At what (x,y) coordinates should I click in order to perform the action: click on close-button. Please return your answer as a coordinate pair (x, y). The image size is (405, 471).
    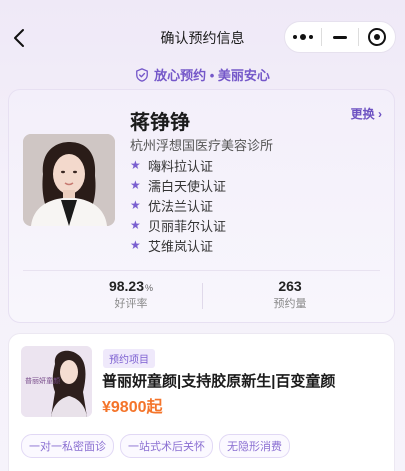
    Looking at the image, I should click on (377, 37).